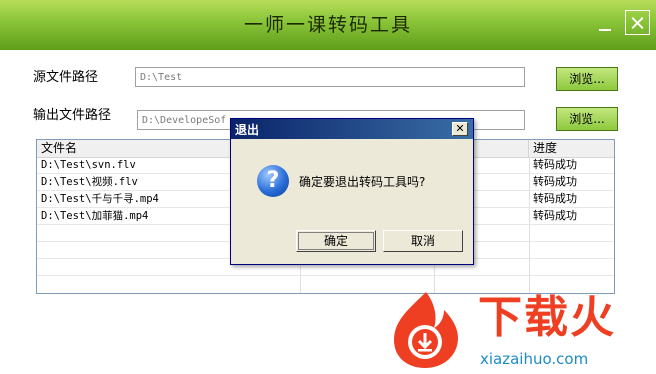 Image resolution: width=656 pixels, height=374 pixels. What do you see at coordinates (273, 181) in the screenshot?
I see `question-icon: ?` at bounding box center [273, 181].